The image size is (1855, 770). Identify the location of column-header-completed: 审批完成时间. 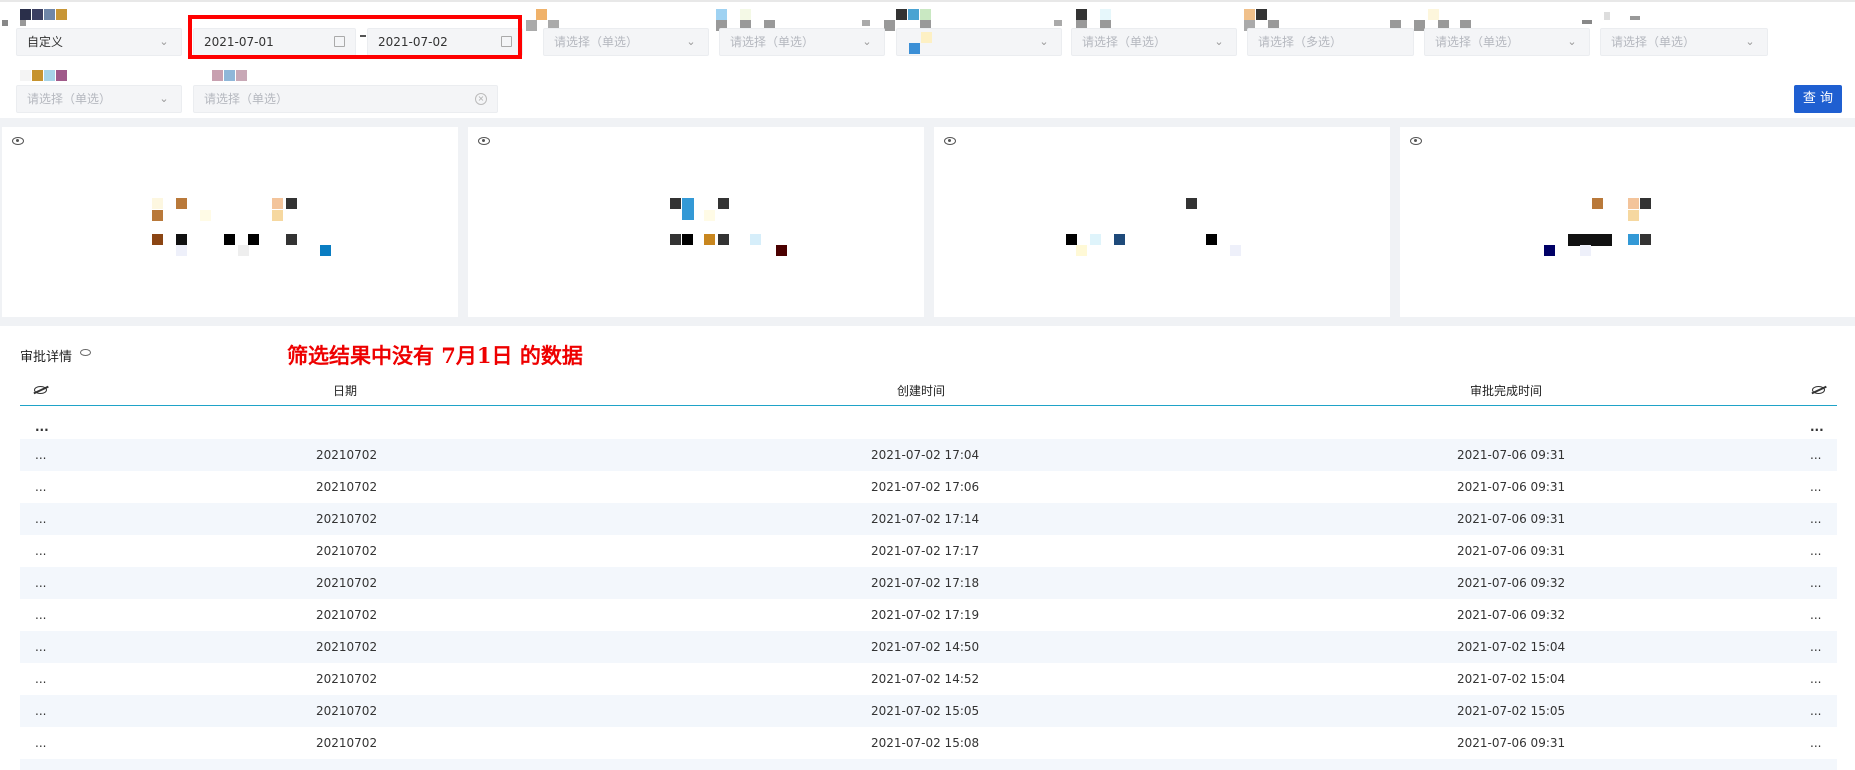
(1506, 393).